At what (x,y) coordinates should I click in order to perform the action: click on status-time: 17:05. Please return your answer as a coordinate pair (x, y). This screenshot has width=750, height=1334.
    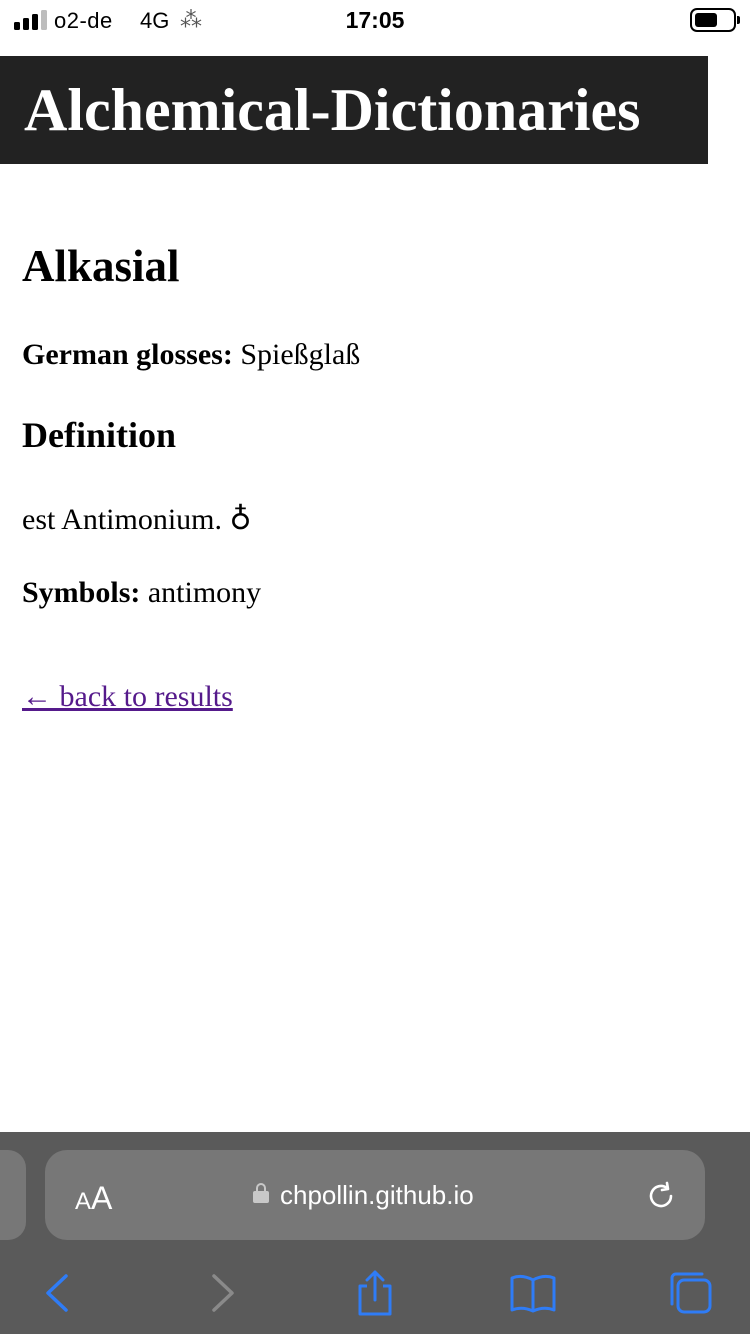
    Looking at the image, I should click on (375, 20).